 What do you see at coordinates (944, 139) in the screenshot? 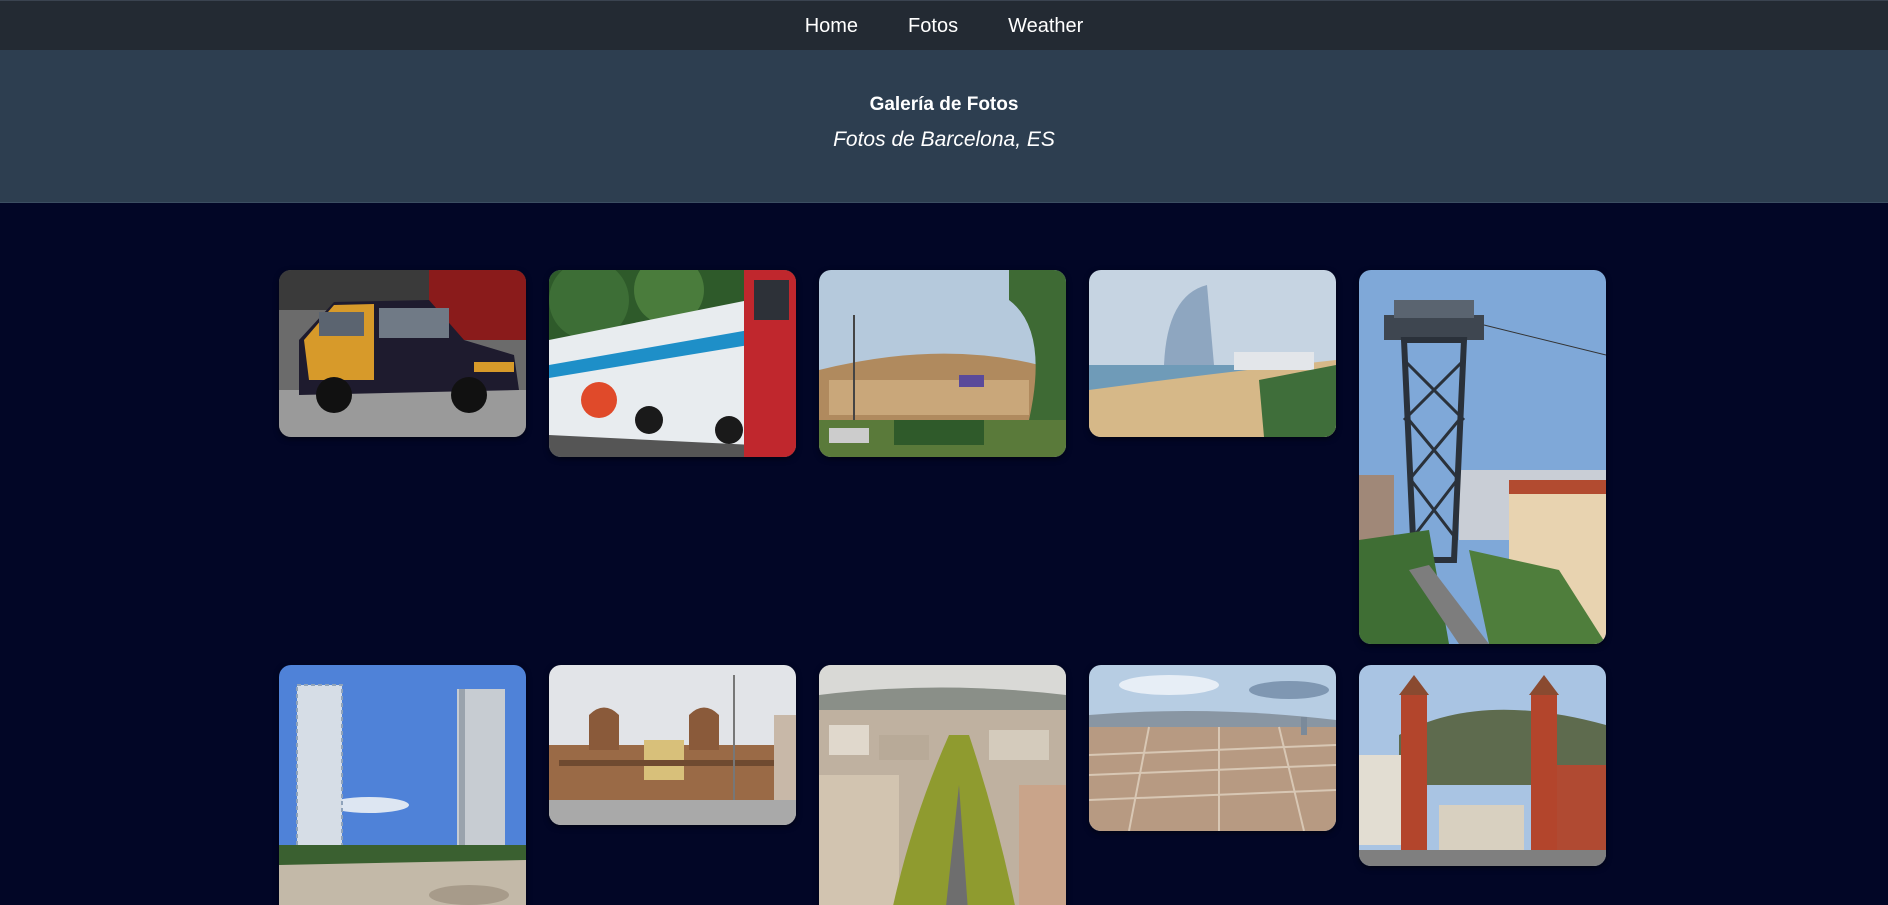
I see `page-subtitle: Fotos de Barcelona, ES` at bounding box center [944, 139].